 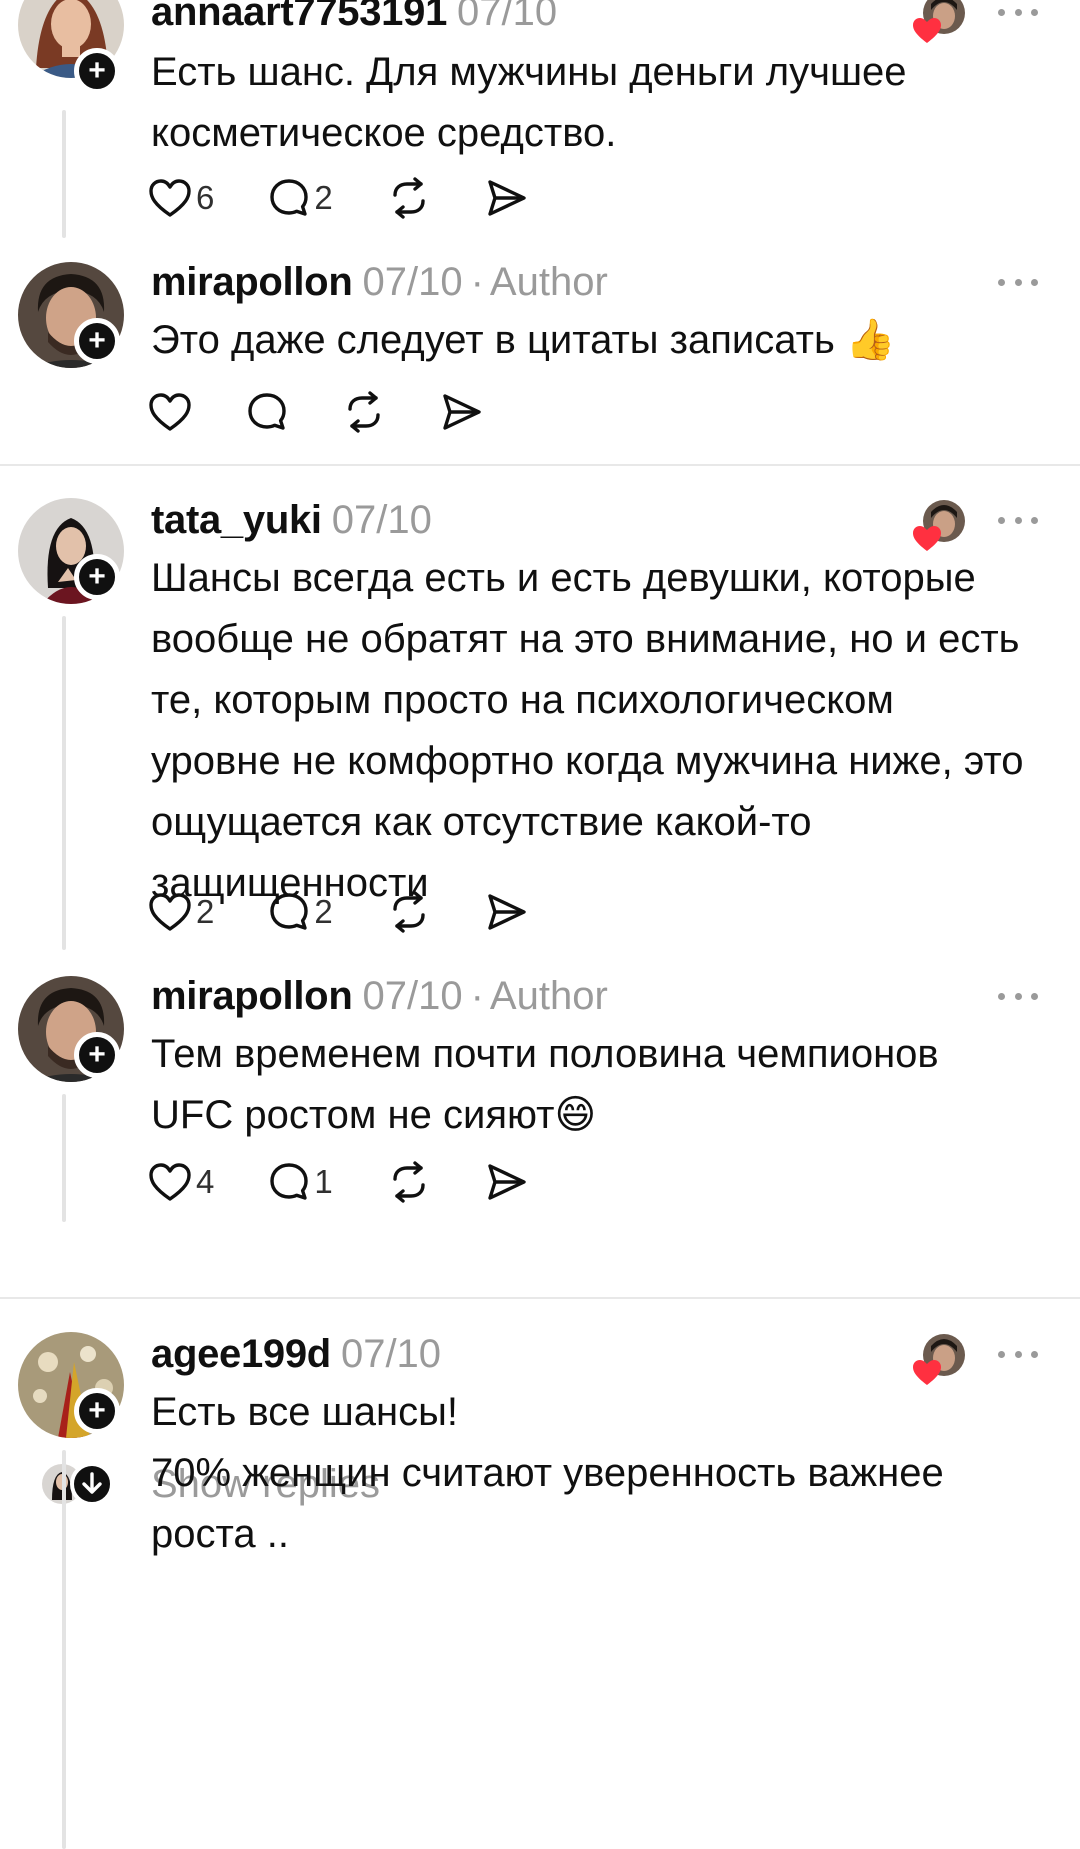 I want to click on show-replies-avatars, so click(x=78, y=1484).